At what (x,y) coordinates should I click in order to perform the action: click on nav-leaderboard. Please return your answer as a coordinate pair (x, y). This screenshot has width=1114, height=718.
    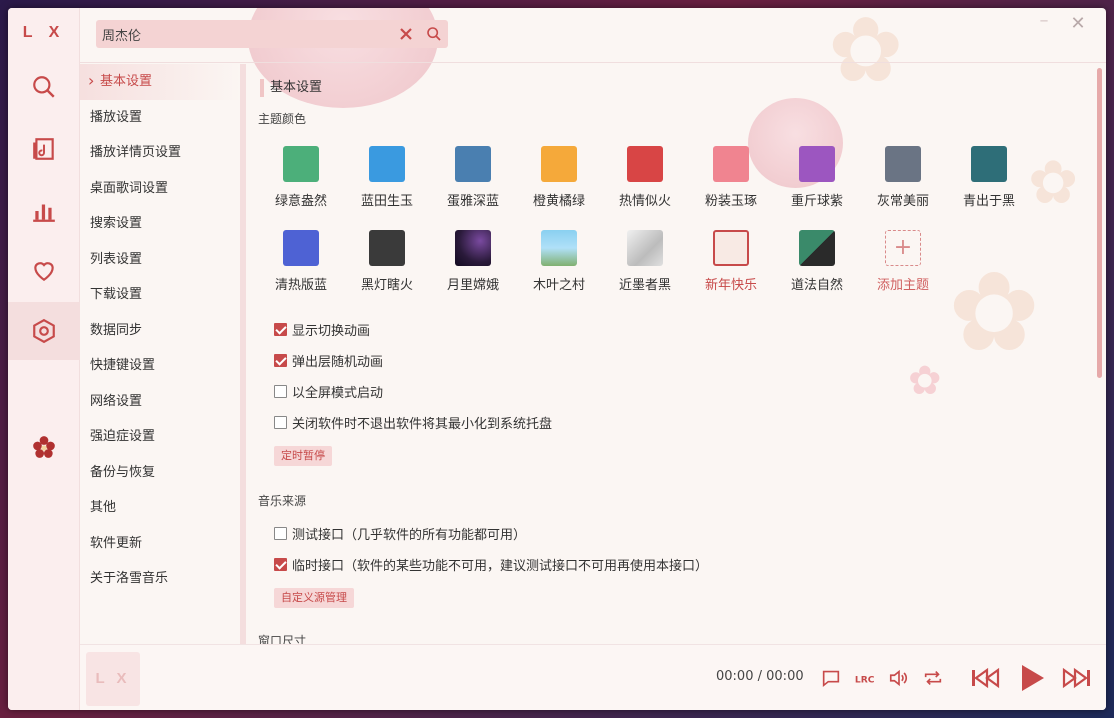
    Looking at the image, I should click on (44, 211).